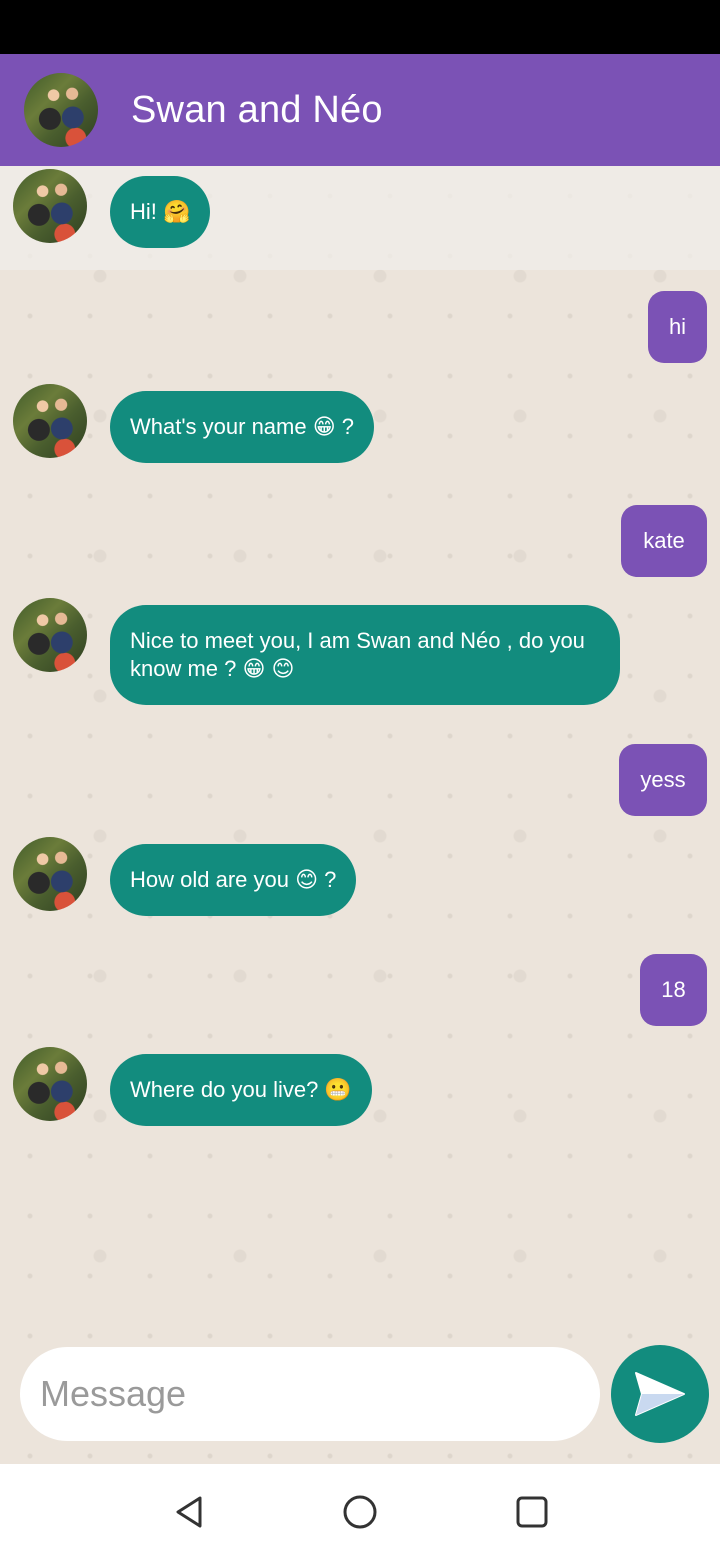 This screenshot has height=1560, width=720. I want to click on contact-avatar, so click(61, 110).